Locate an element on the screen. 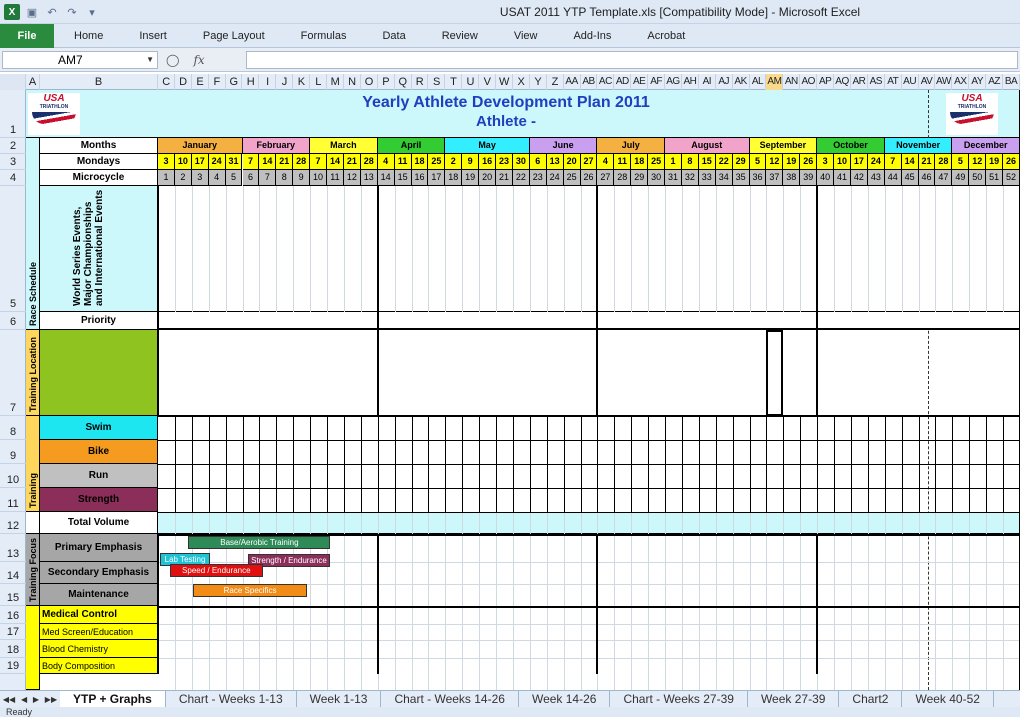 The height and width of the screenshot is (717, 1020). row-header: 10 is located at coordinates (13, 476).